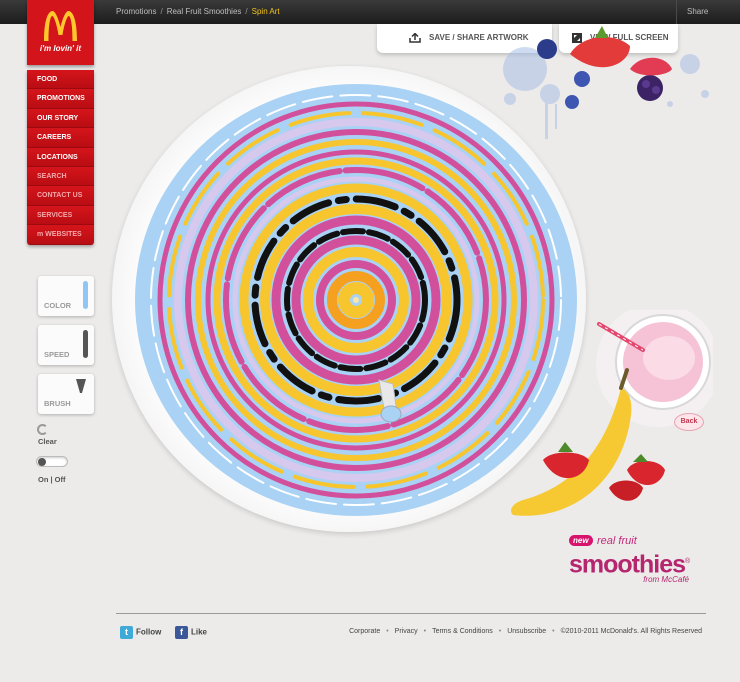  Describe the element at coordinates (181, 632) in the screenshot. I see `facebook-icon: f` at that location.